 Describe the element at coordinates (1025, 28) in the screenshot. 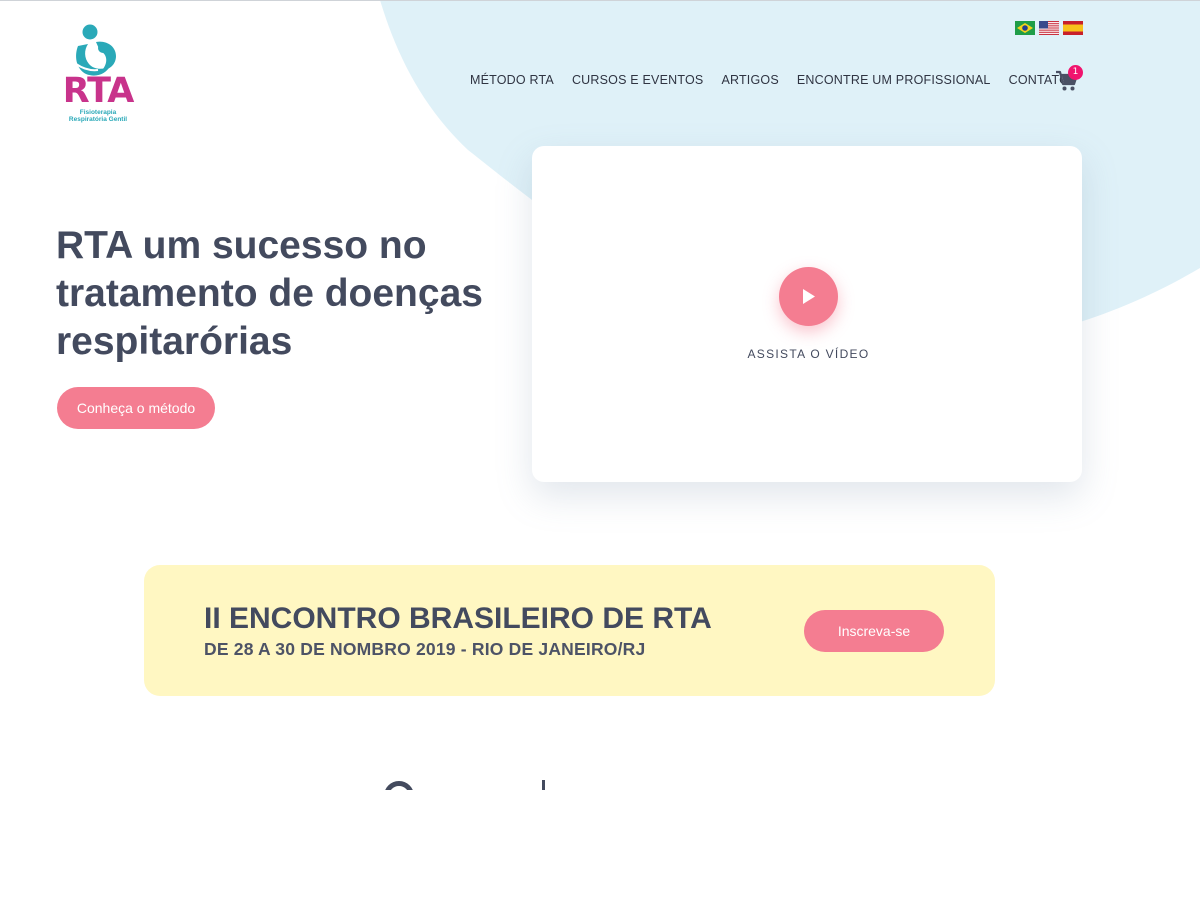

I see `brazil-flag-icon` at that location.